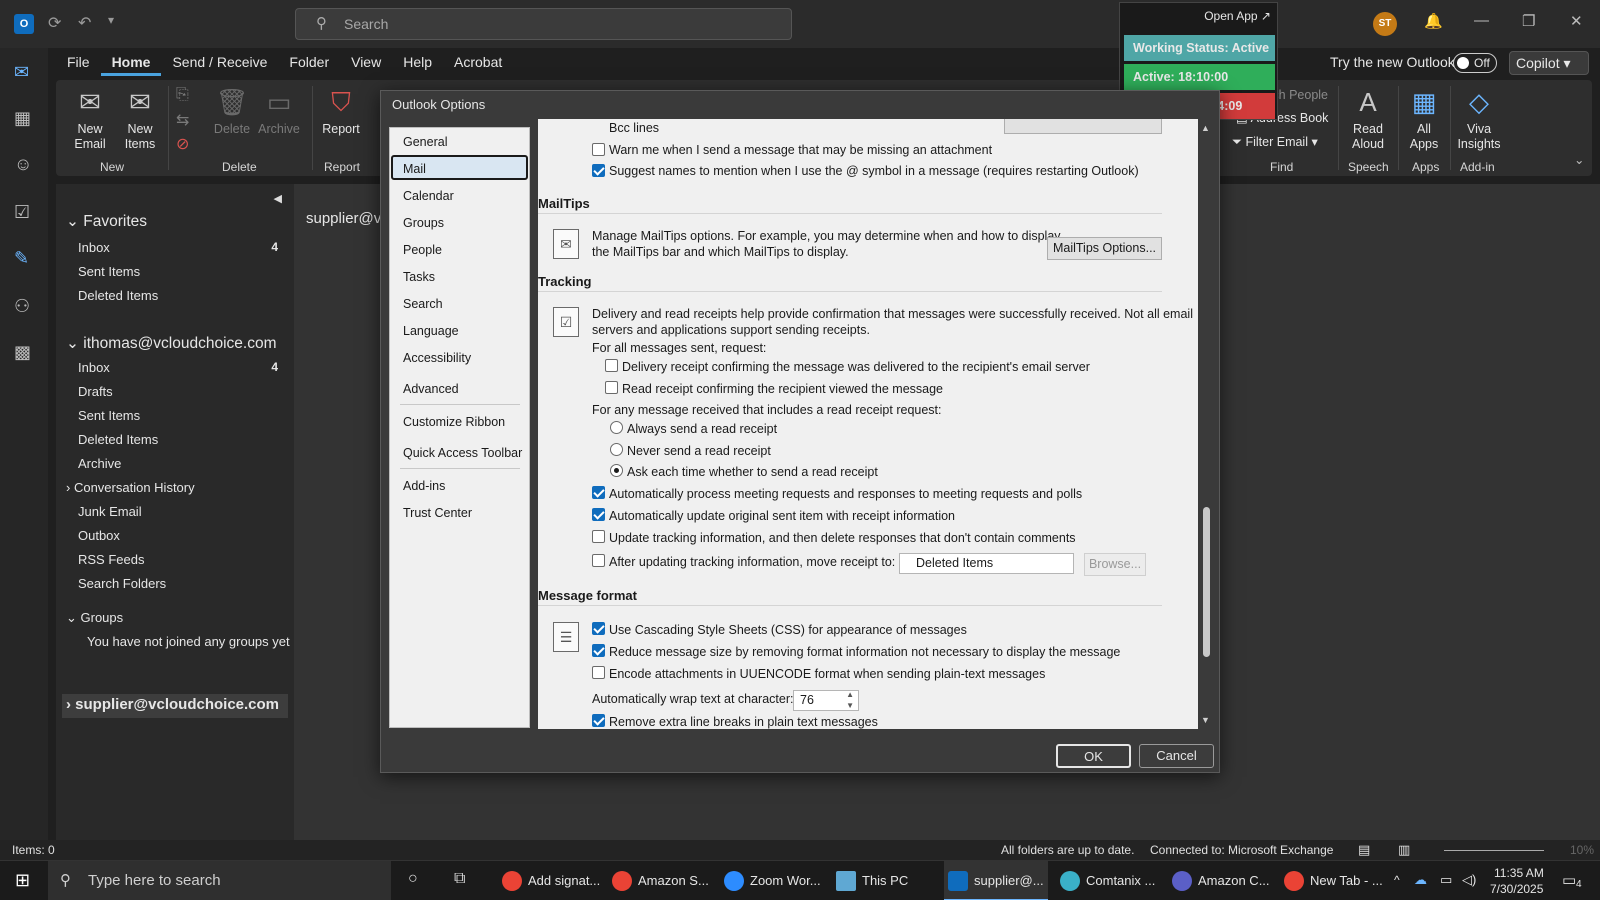  Describe the element at coordinates (111, 20) in the screenshot. I see `qat-dropdown-icon: ▾` at that location.